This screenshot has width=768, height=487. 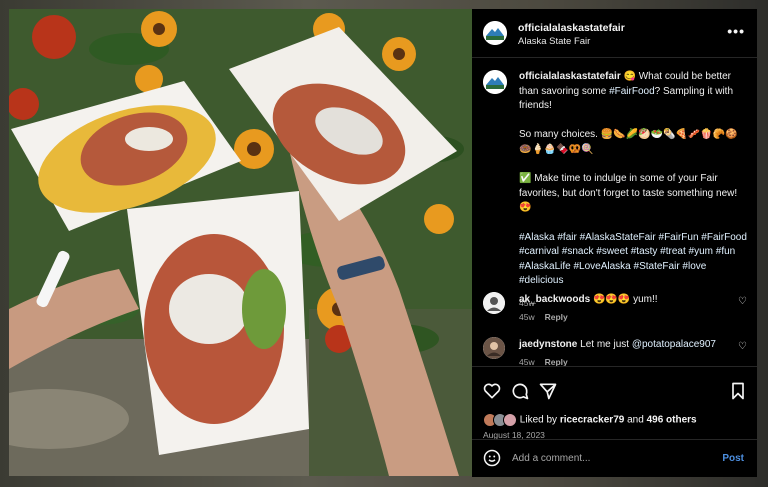 I want to click on comment-username: ak_backwoods, so click(x=554, y=299).